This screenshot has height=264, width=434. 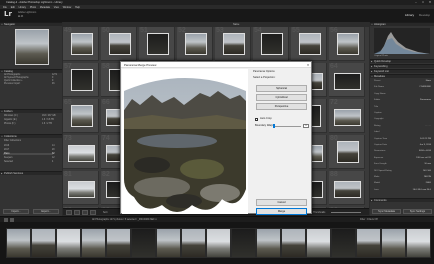 I want to click on grid-cell: 49, so click(x=81, y=44).